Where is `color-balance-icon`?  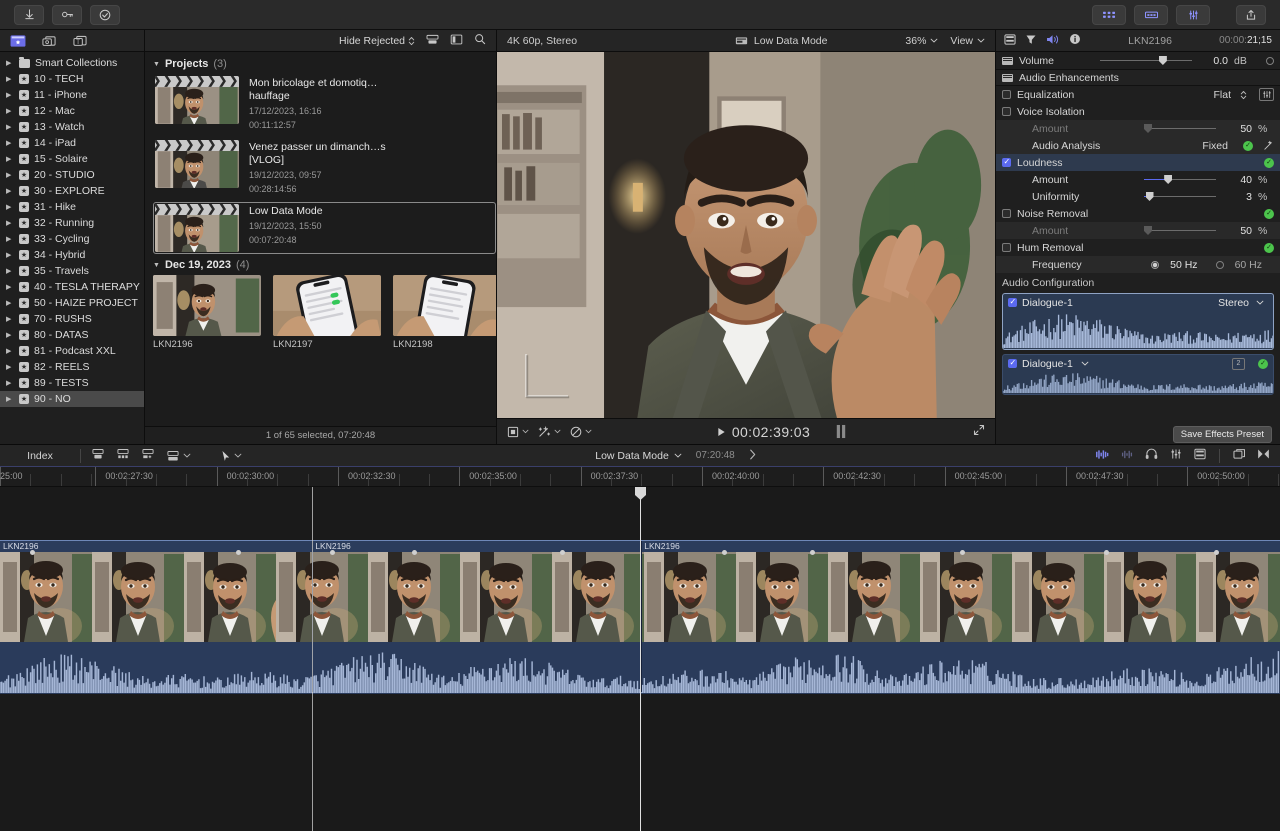
color-balance-icon is located at coordinates (581, 432).